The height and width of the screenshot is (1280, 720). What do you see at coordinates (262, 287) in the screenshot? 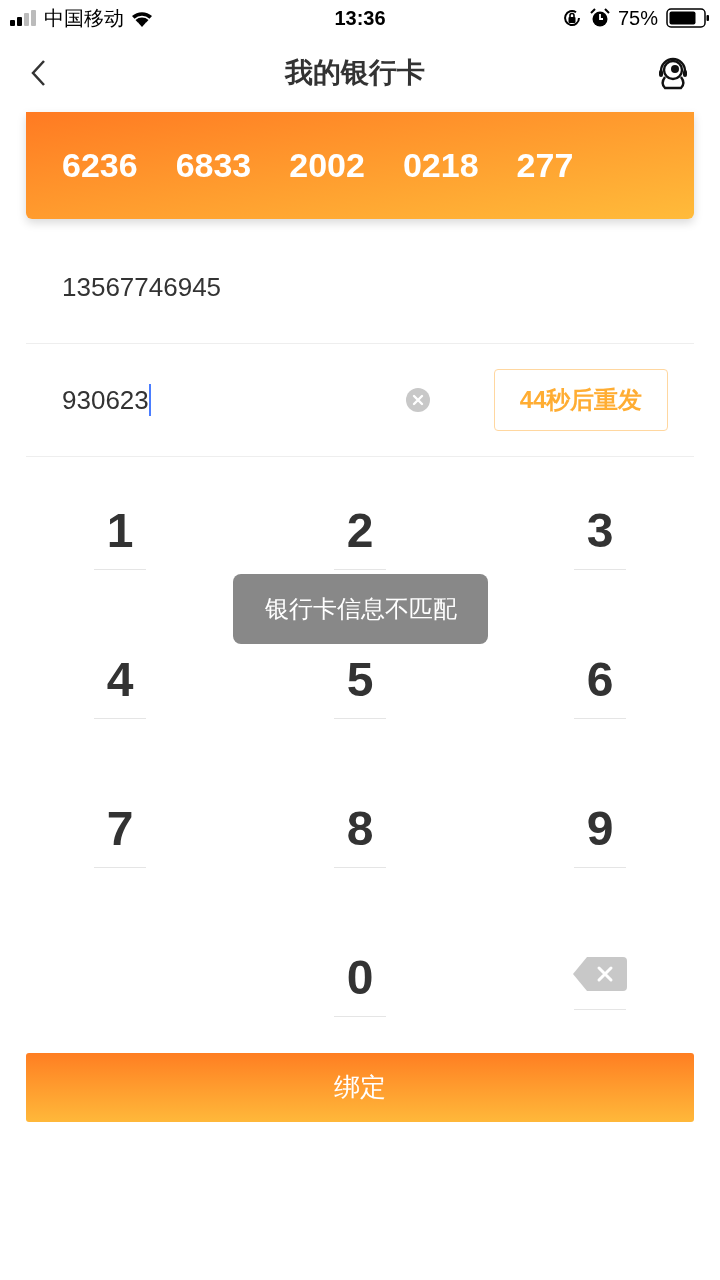
I see `phone-input-field: 13567746945` at bounding box center [262, 287].